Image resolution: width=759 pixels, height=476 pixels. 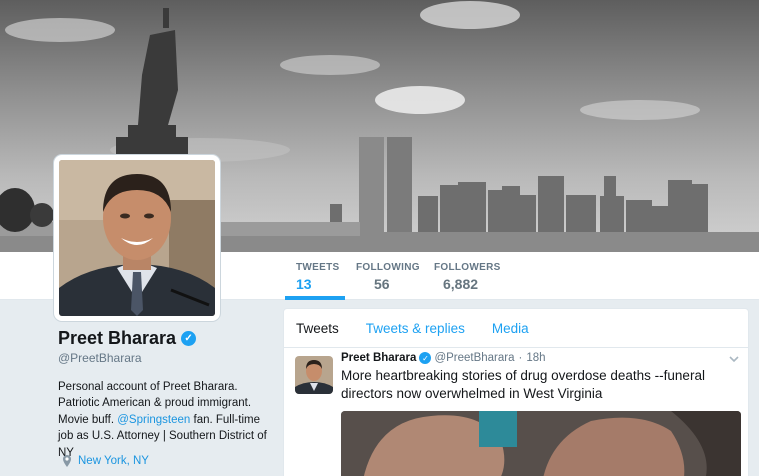 What do you see at coordinates (415, 328) in the screenshot?
I see `tab-tweets-and-replies: Tweets & replies` at bounding box center [415, 328].